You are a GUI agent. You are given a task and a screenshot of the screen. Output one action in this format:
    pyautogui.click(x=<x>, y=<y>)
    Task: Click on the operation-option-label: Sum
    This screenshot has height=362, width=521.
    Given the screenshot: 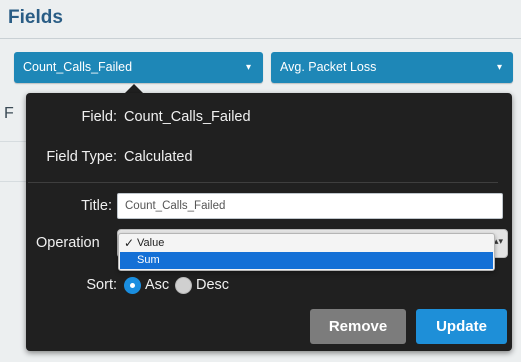 What is the action you would take?
    pyautogui.click(x=148, y=260)
    